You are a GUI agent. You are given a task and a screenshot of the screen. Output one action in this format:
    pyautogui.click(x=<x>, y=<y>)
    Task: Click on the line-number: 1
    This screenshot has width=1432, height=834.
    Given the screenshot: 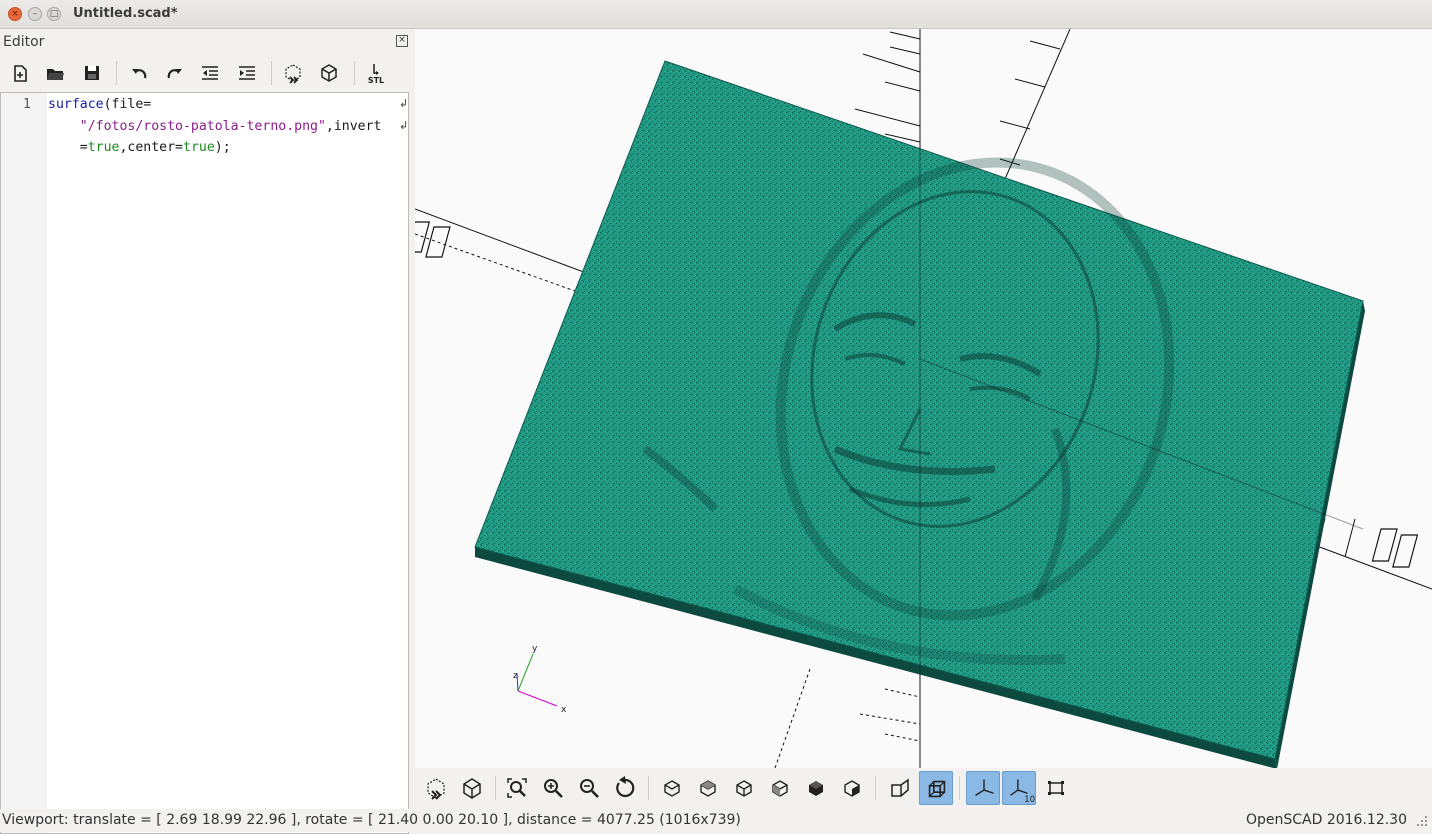 What is the action you would take?
    pyautogui.click(x=27, y=104)
    